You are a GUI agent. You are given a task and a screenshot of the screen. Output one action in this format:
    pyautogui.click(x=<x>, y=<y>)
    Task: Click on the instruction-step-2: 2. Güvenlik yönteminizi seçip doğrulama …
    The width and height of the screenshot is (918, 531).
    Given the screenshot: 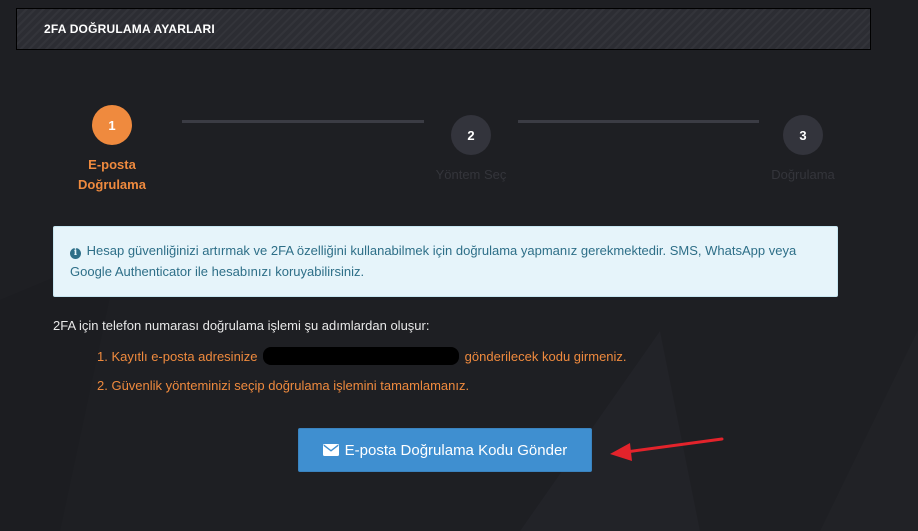 What is the action you would take?
    pyautogui.click(x=283, y=385)
    